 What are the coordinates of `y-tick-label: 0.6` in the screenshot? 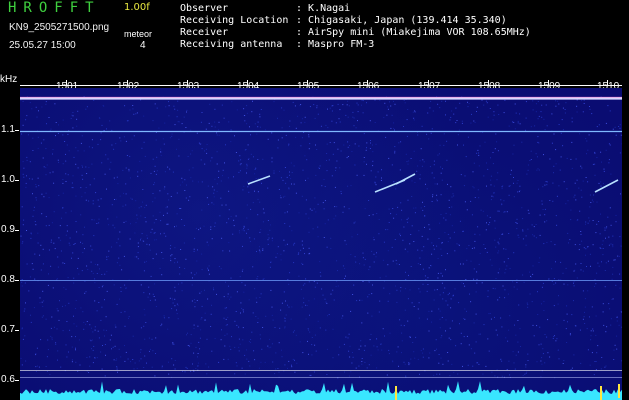 It's located at (8, 379).